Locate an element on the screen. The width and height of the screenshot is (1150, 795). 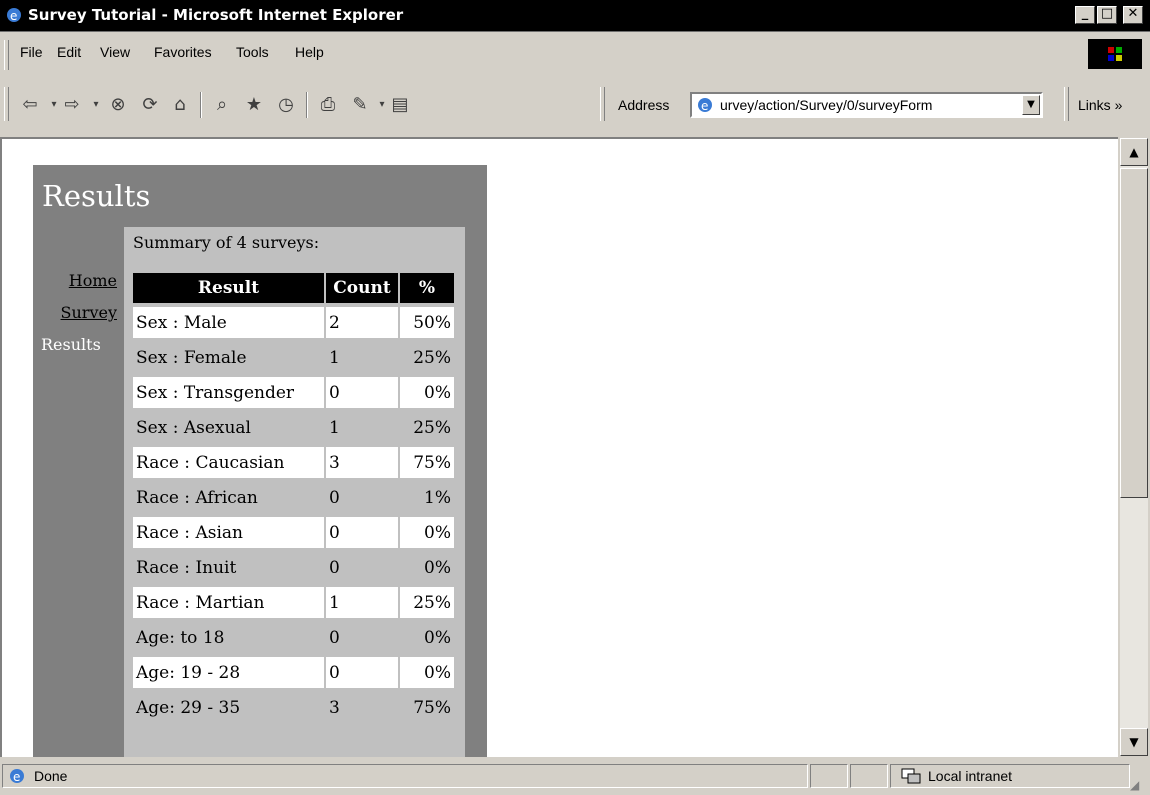
page-icon: e is located at coordinates (705, 107).